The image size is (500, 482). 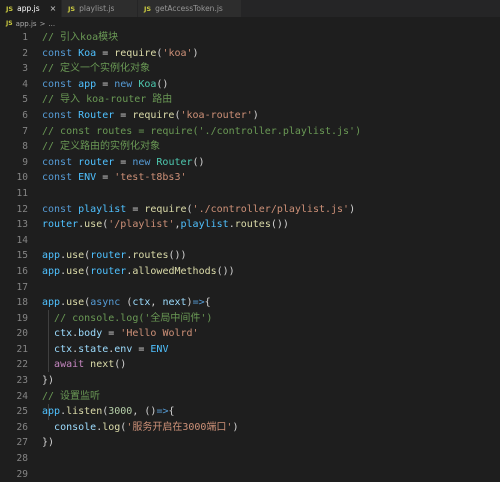 What do you see at coordinates (75, 427) in the screenshot?
I see `code-token: console` at bounding box center [75, 427].